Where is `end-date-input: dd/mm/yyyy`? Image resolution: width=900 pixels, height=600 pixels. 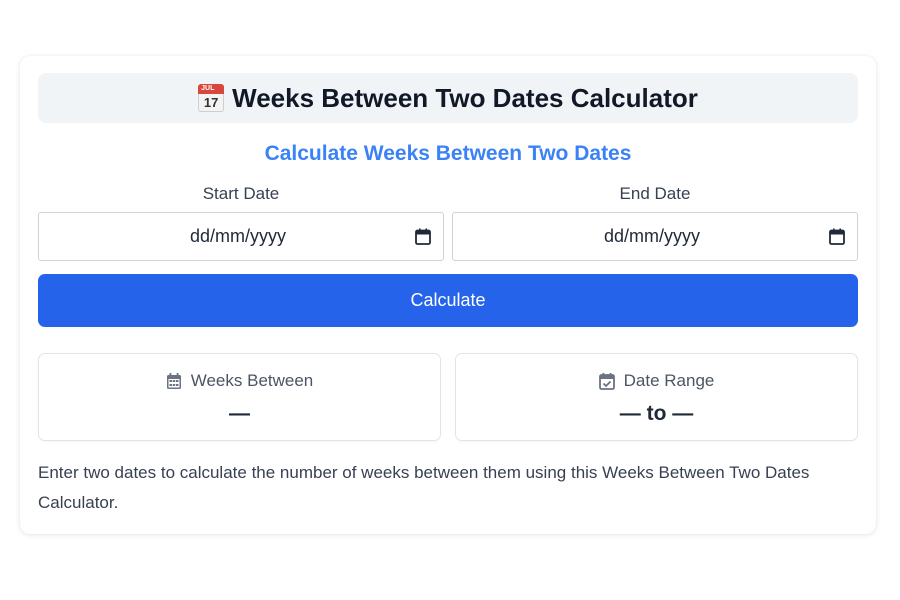 end-date-input: dd/mm/yyyy is located at coordinates (655, 236).